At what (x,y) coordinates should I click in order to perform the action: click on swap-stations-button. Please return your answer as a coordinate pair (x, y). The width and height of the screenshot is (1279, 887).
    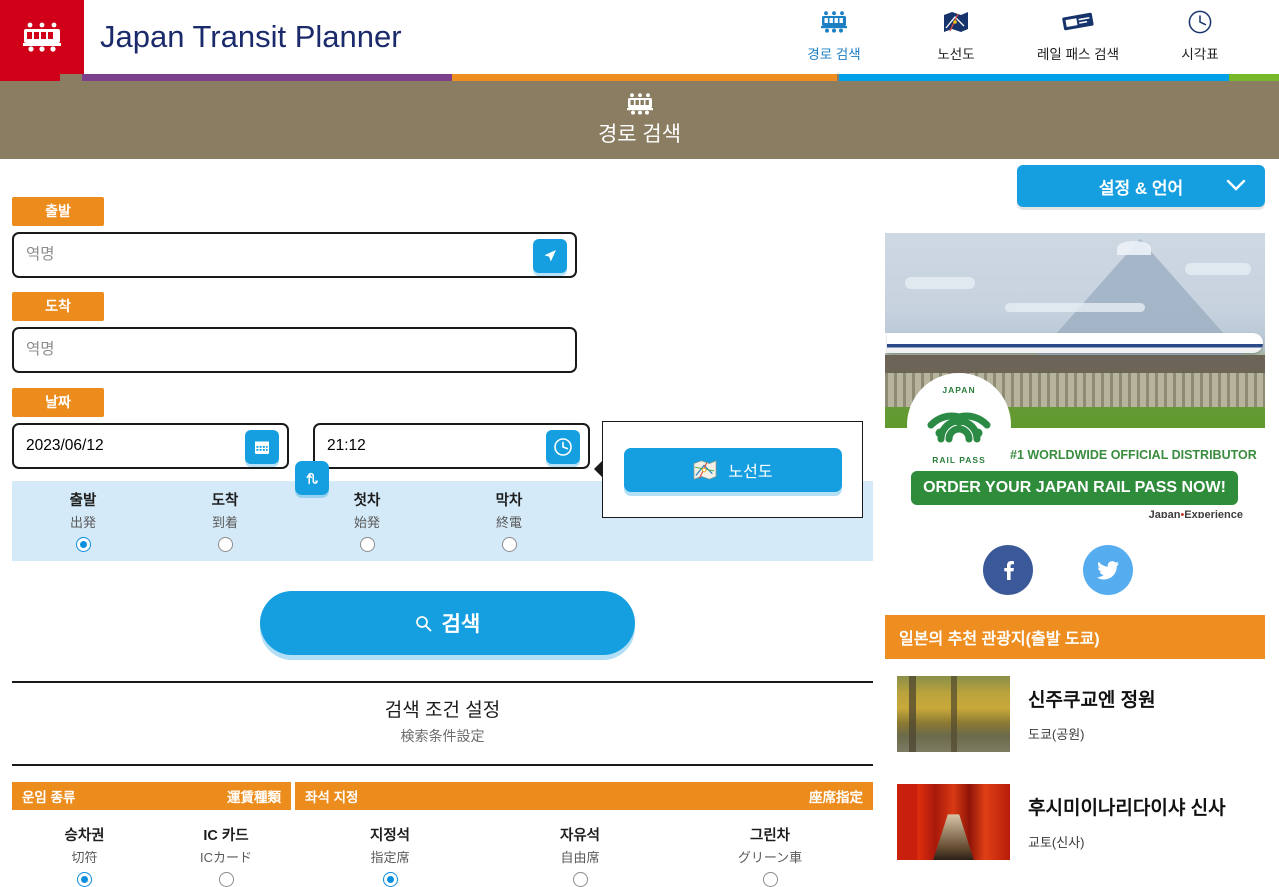
    Looking at the image, I should click on (312, 478).